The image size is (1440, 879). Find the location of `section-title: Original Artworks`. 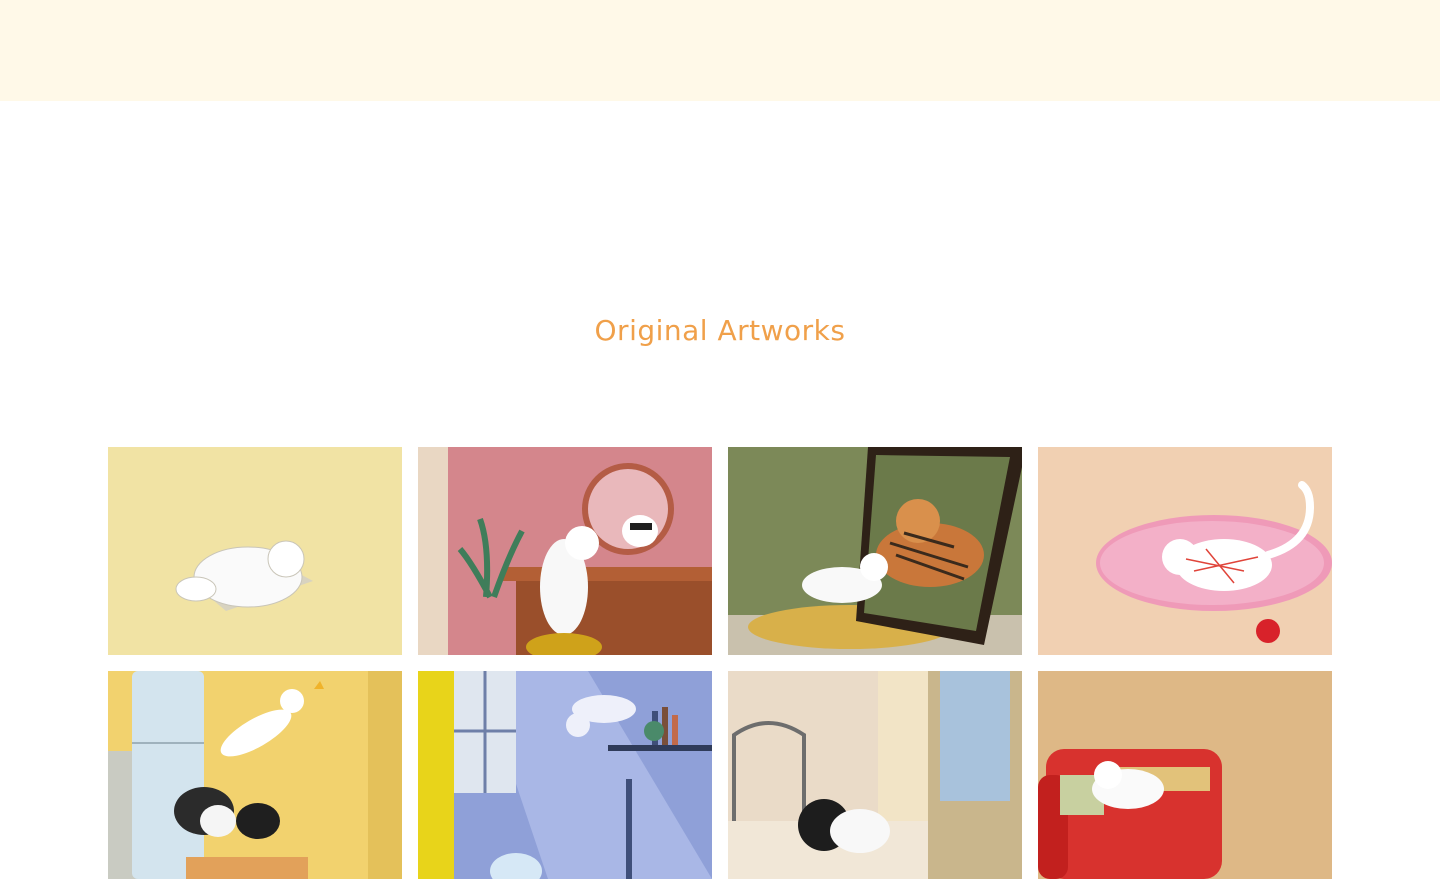

section-title: Original Artworks is located at coordinates (720, 330).